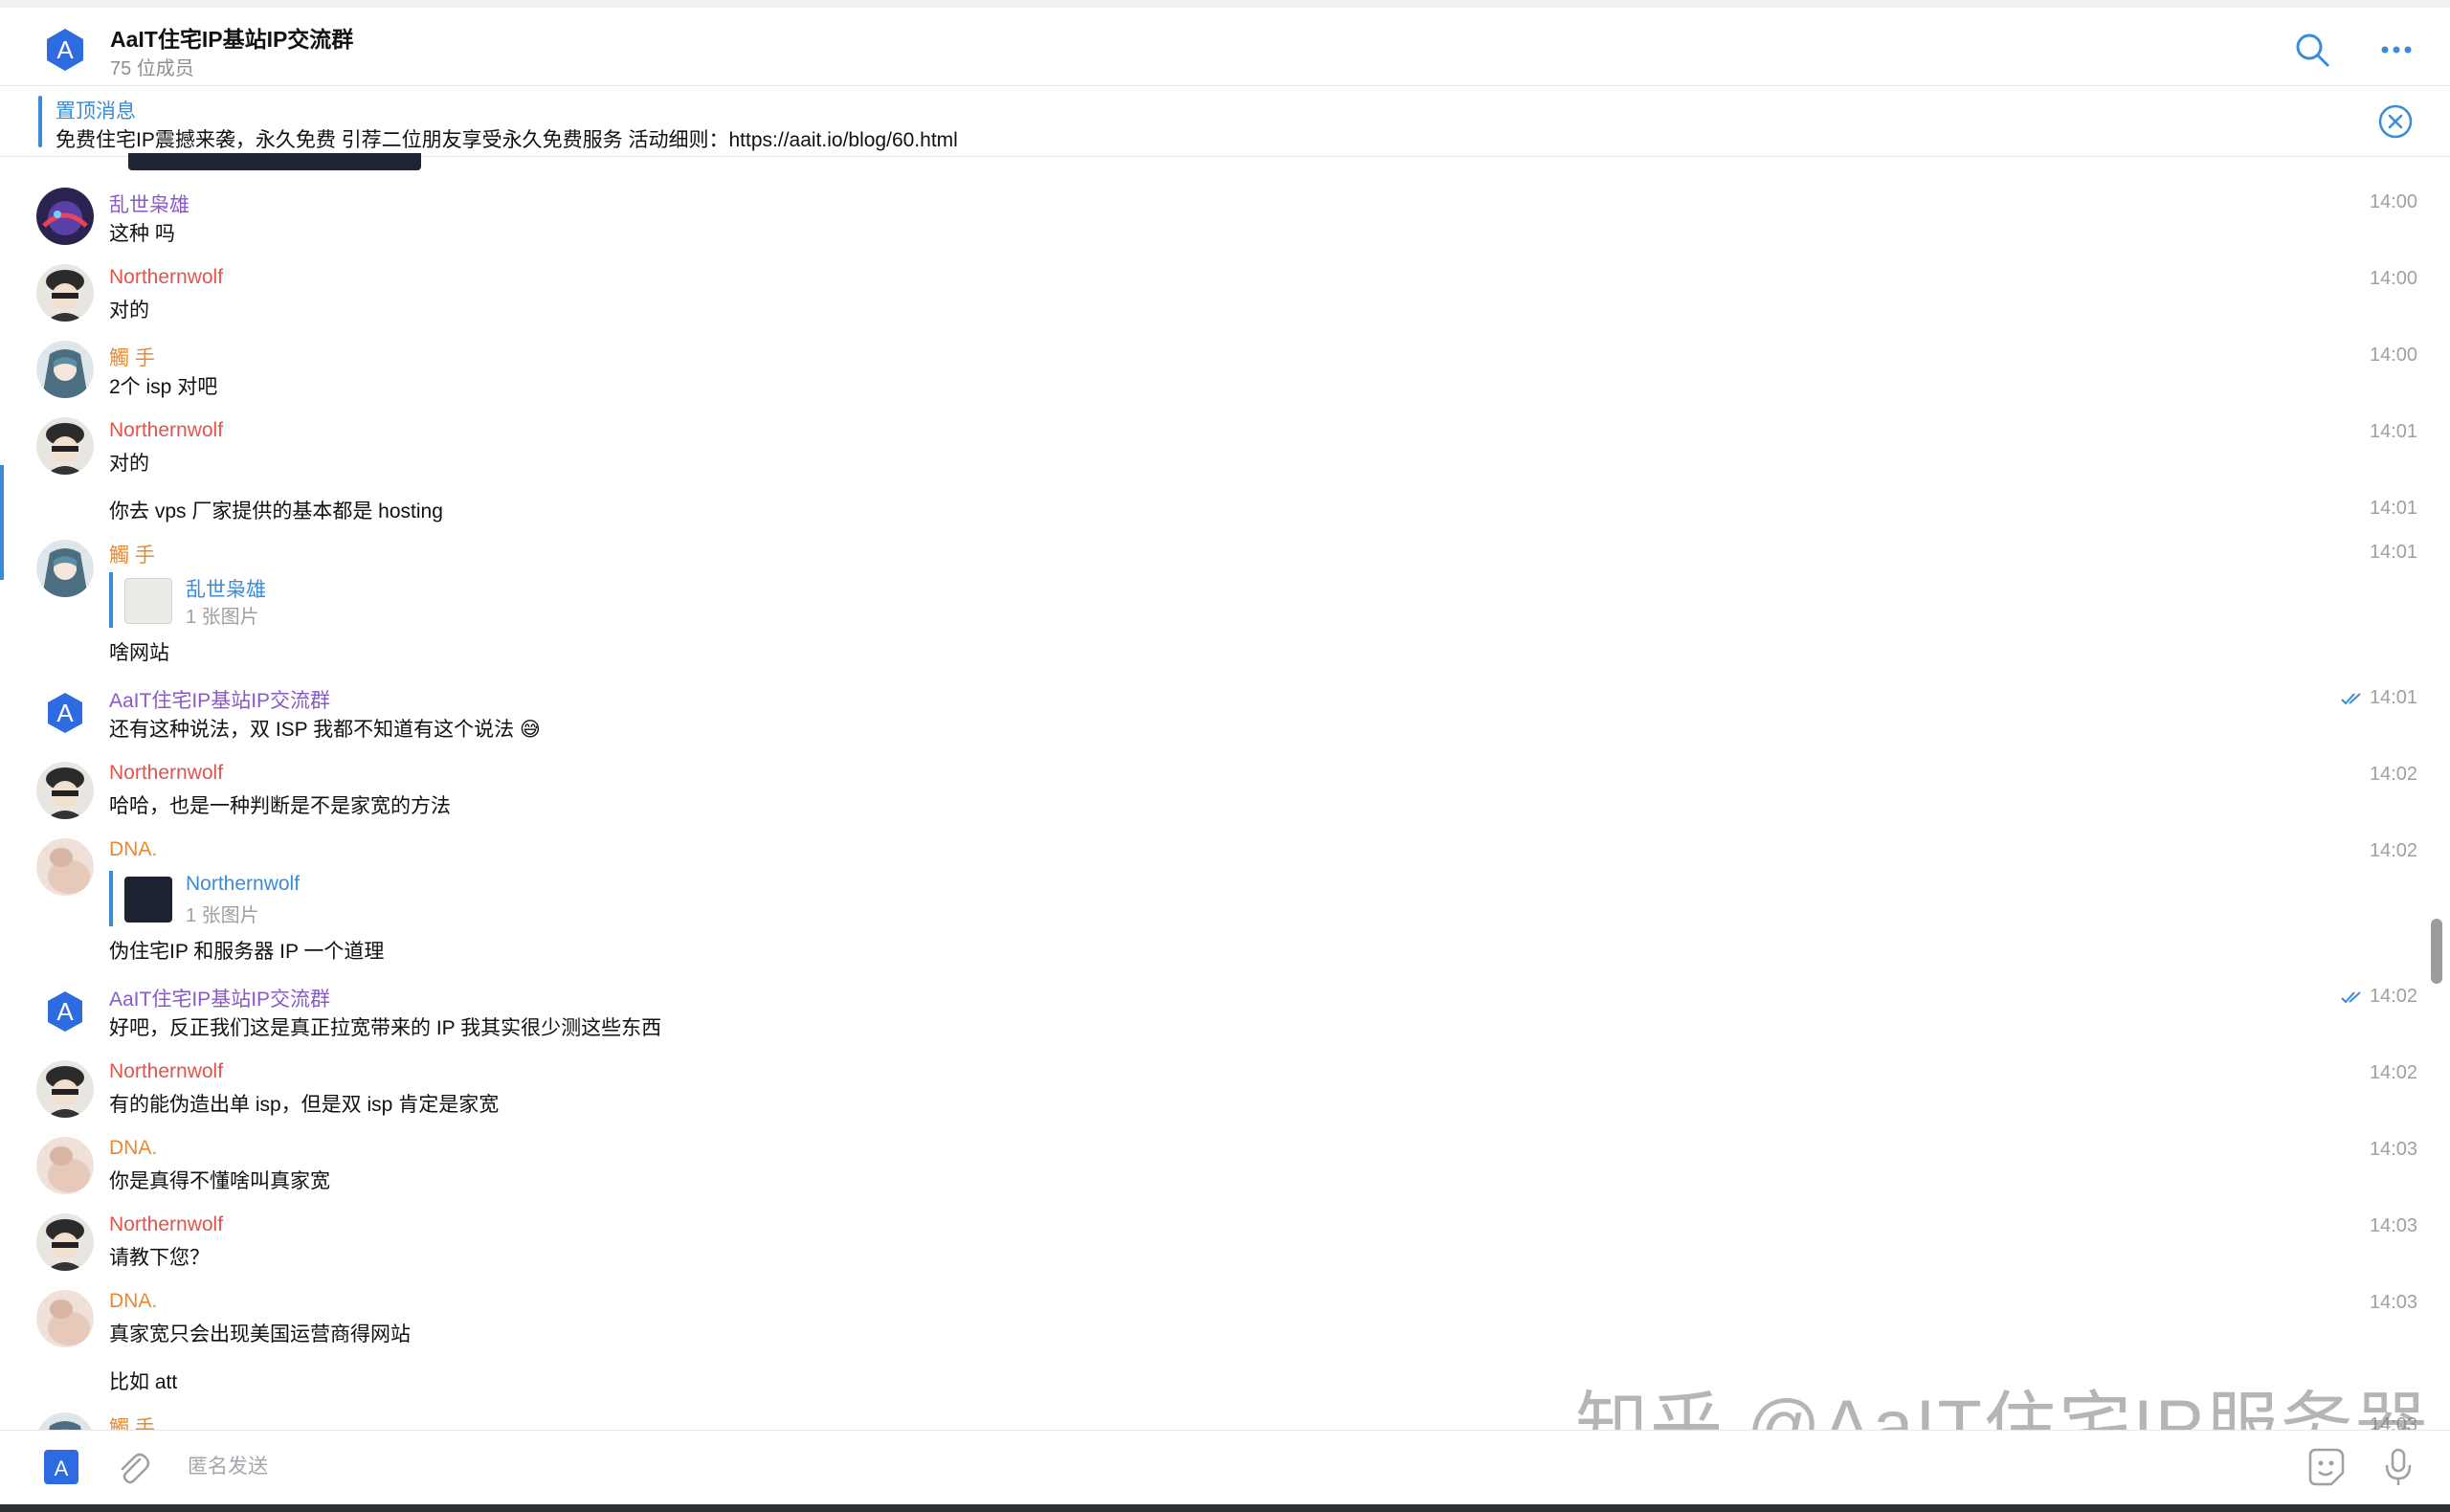 This screenshot has width=2450, height=1512. Describe the element at coordinates (205, 898) in the screenshot. I see `reply-preview: Northernwolf 1 张图片` at that location.